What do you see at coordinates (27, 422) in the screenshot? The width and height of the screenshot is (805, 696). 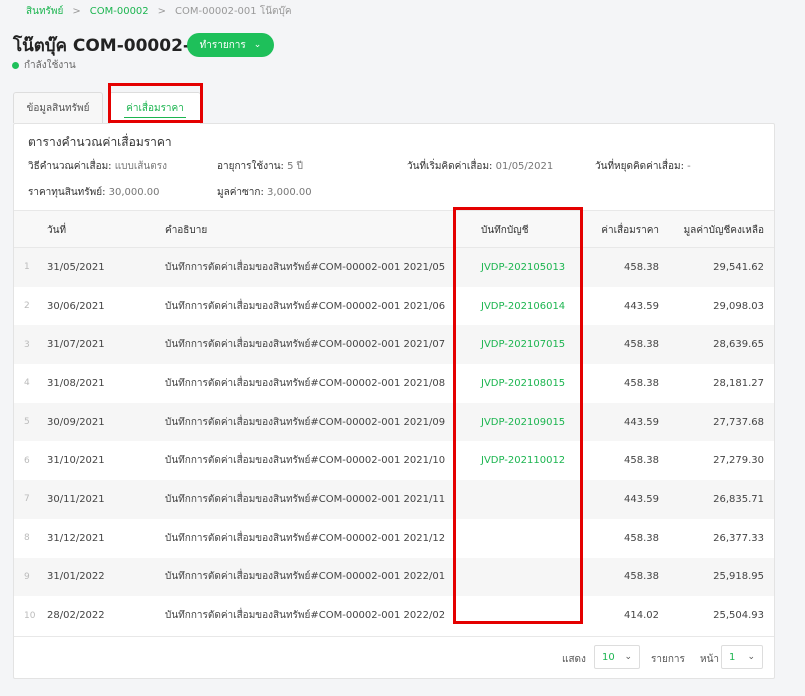 I see `row-index: 5` at bounding box center [27, 422].